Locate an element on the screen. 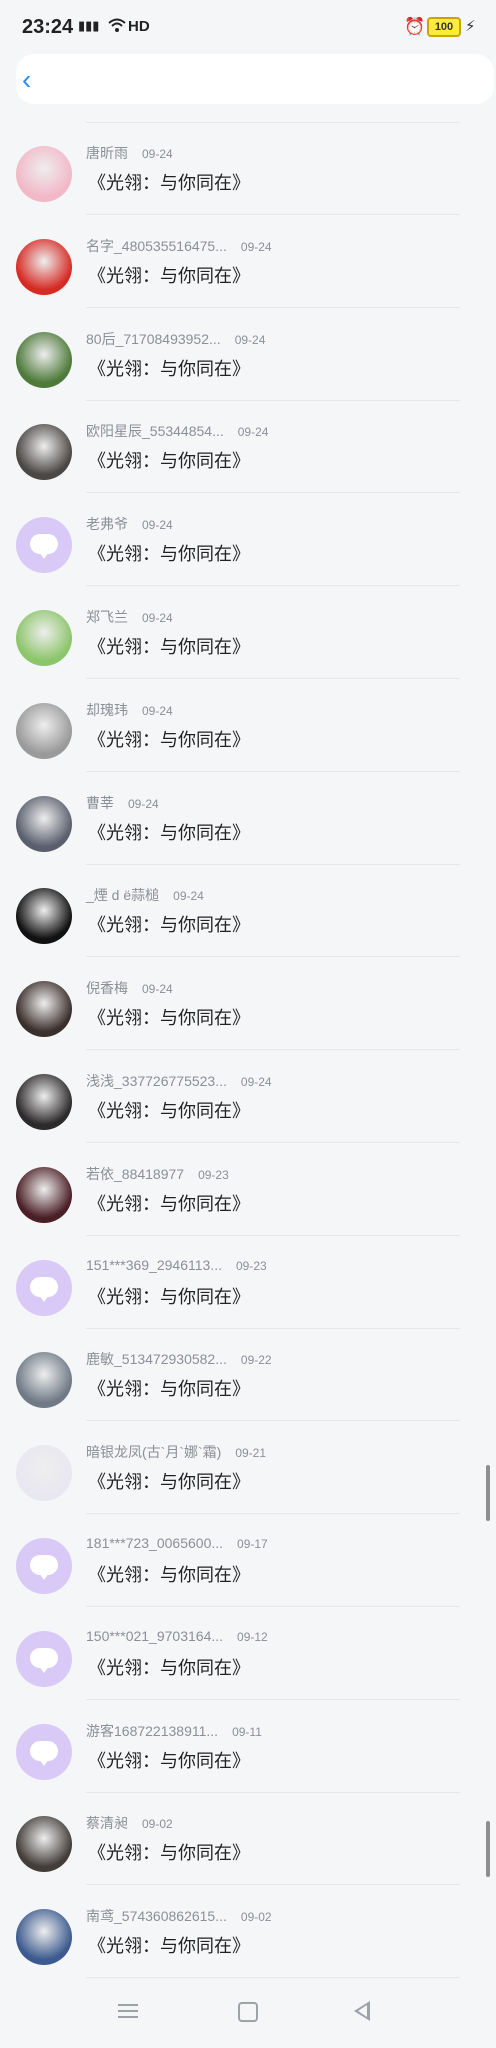 Image resolution: width=496 pixels, height=2048 pixels. comment-row: 唐昕雨 09-24 《光翎：与你同在》 is located at coordinates (248, 169).